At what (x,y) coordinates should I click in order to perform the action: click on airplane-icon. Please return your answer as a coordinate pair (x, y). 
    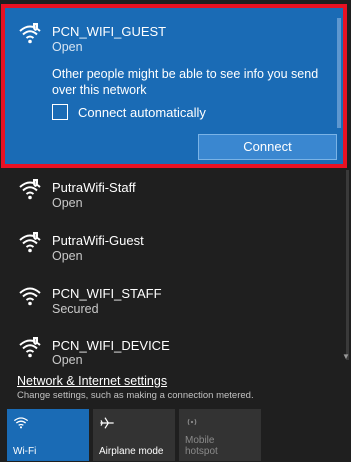
    Looking at the image, I should click on (107, 423).